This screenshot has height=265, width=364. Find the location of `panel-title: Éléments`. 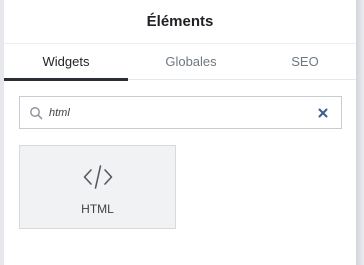

panel-title: Éléments is located at coordinates (180, 21).